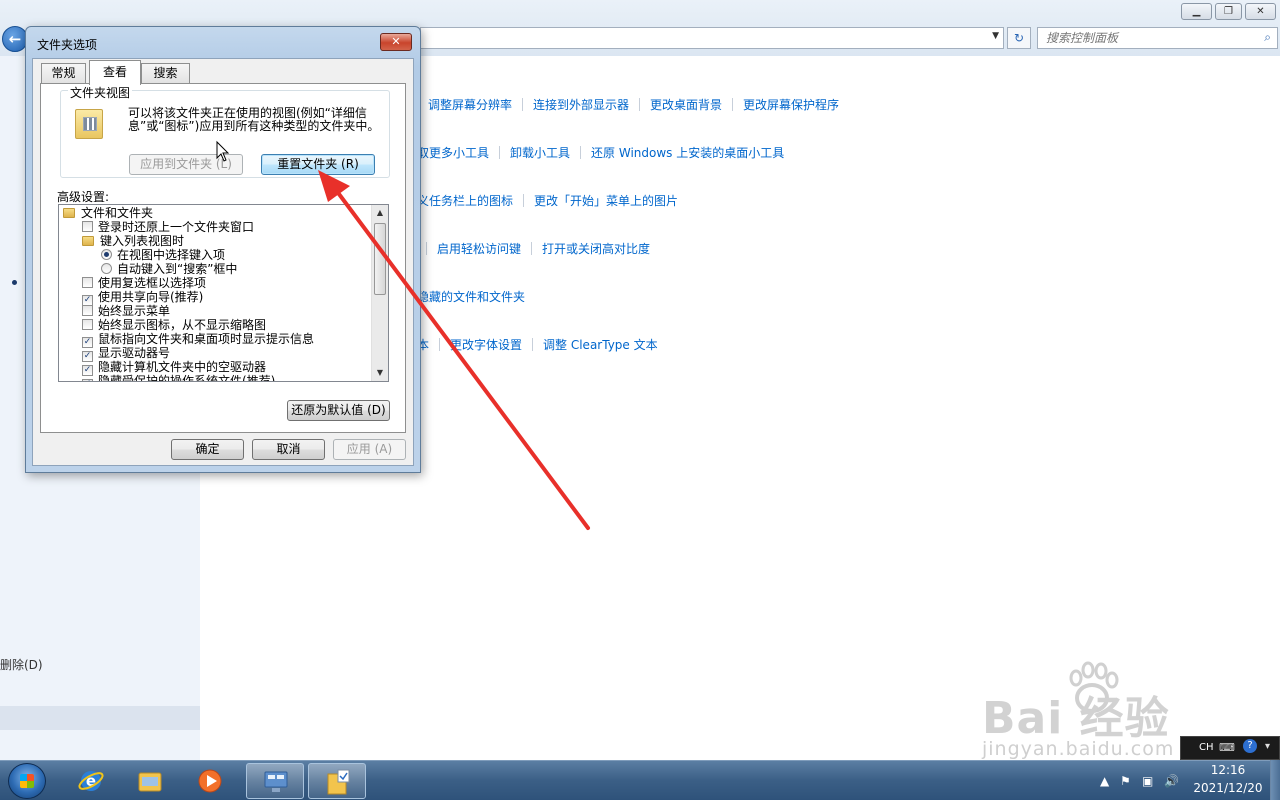  What do you see at coordinates (1227, 747) in the screenshot?
I see `keyboard-icon: ⌨` at bounding box center [1227, 747].